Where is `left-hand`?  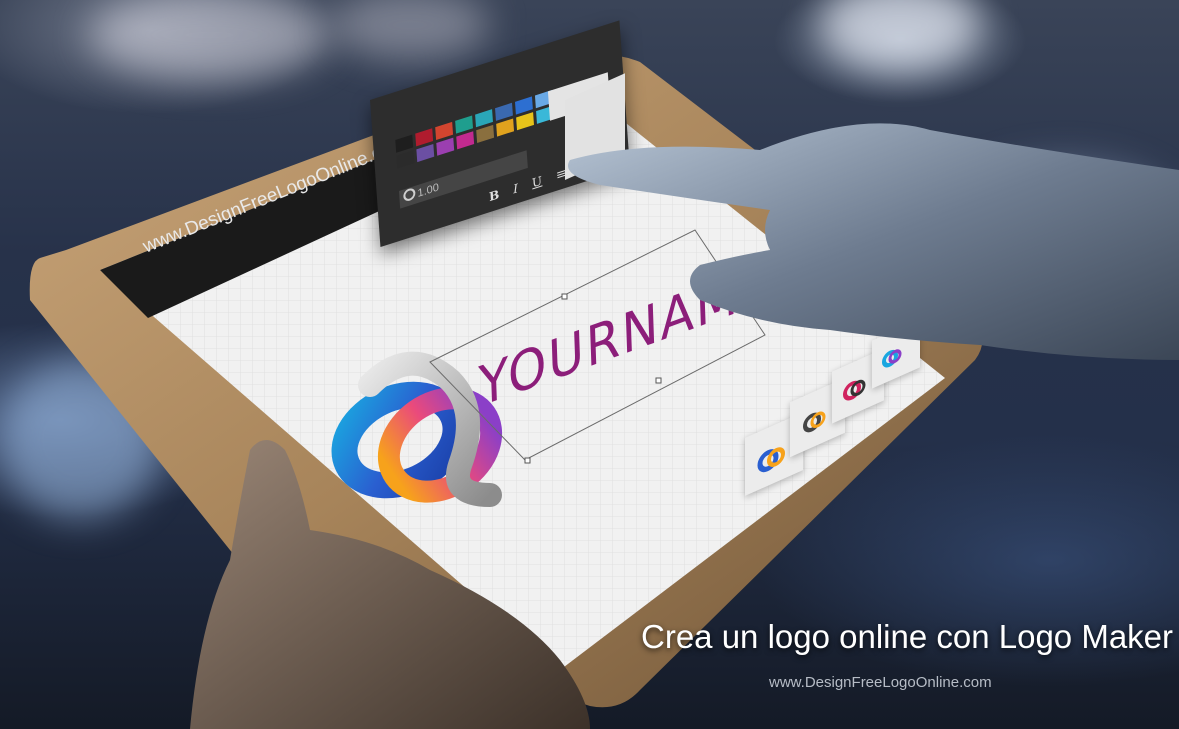 left-hand is located at coordinates (390, 584).